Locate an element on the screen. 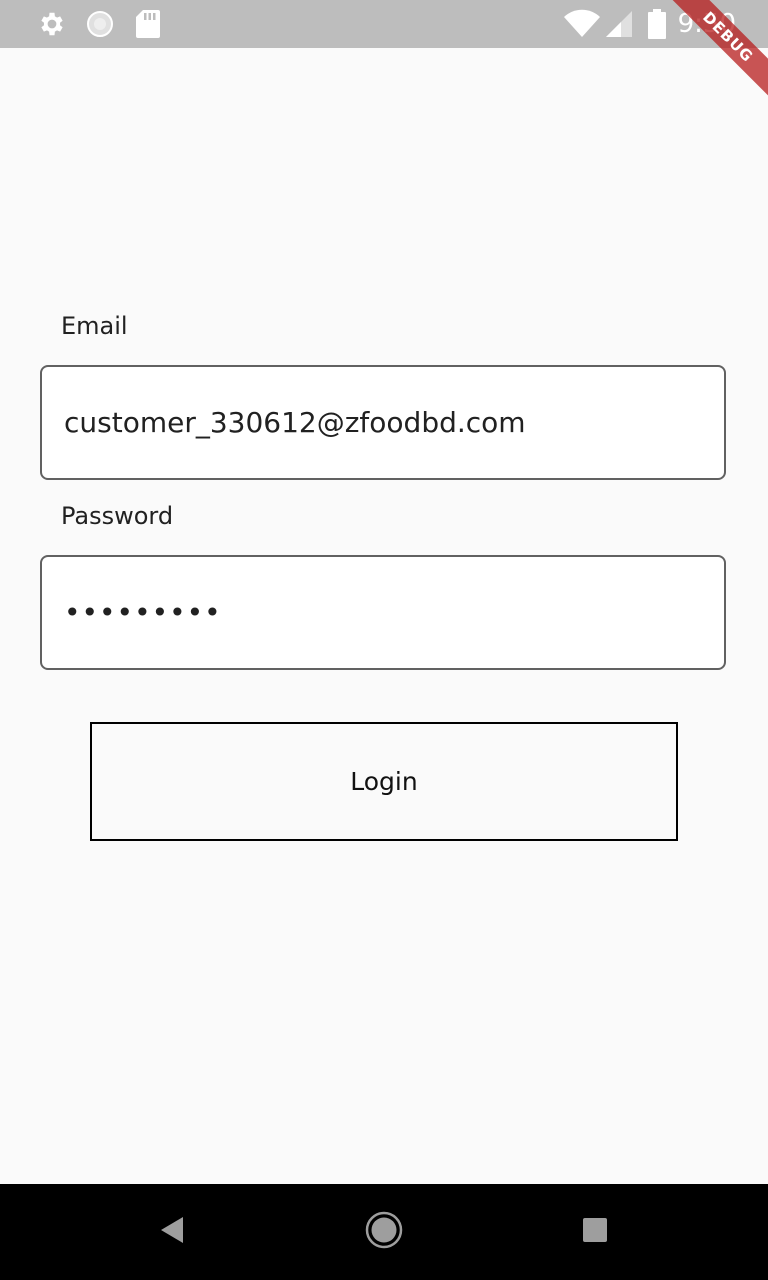 This screenshot has width=768, height=1280. email-label: Email is located at coordinates (94, 326).